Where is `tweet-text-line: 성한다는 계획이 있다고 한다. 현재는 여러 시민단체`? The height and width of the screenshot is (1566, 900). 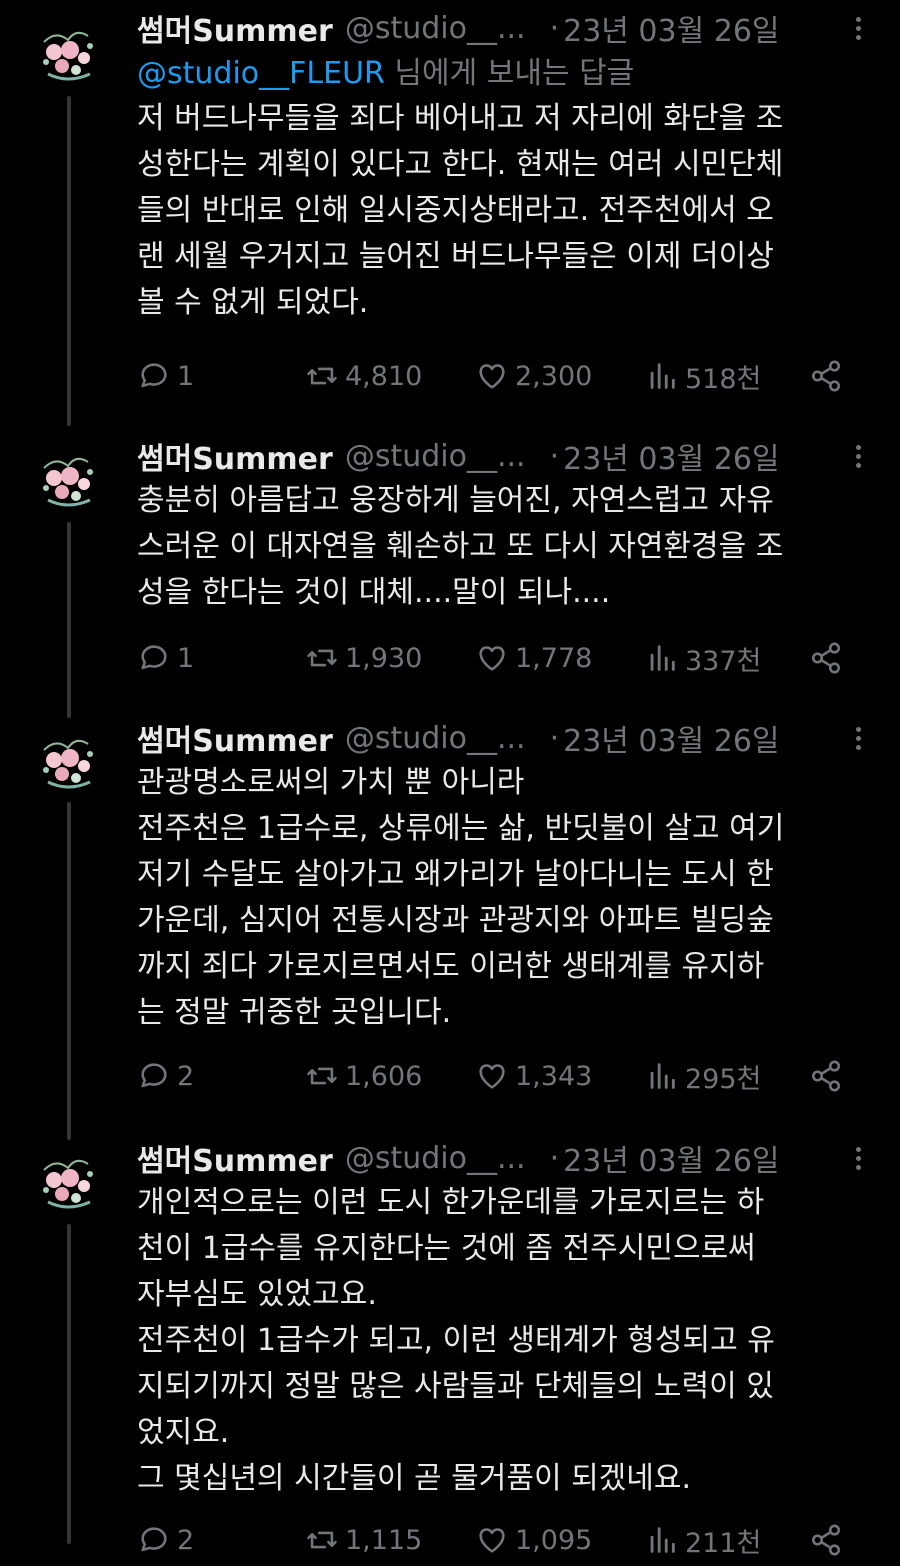 tweet-text-line: 성한다는 계획이 있다고 한다. 현재는 여러 시민단체 is located at coordinates (460, 164).